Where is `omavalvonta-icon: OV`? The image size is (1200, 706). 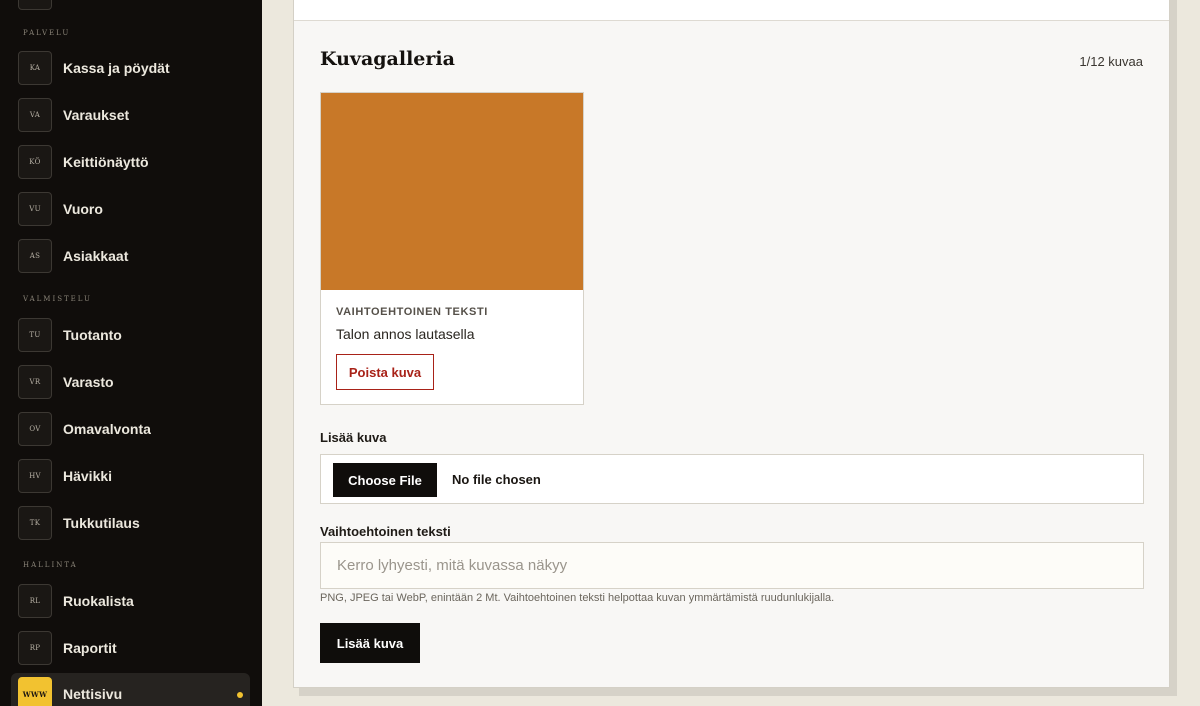 omavalvonta-icon: OV is located at coordinates (35, 429).